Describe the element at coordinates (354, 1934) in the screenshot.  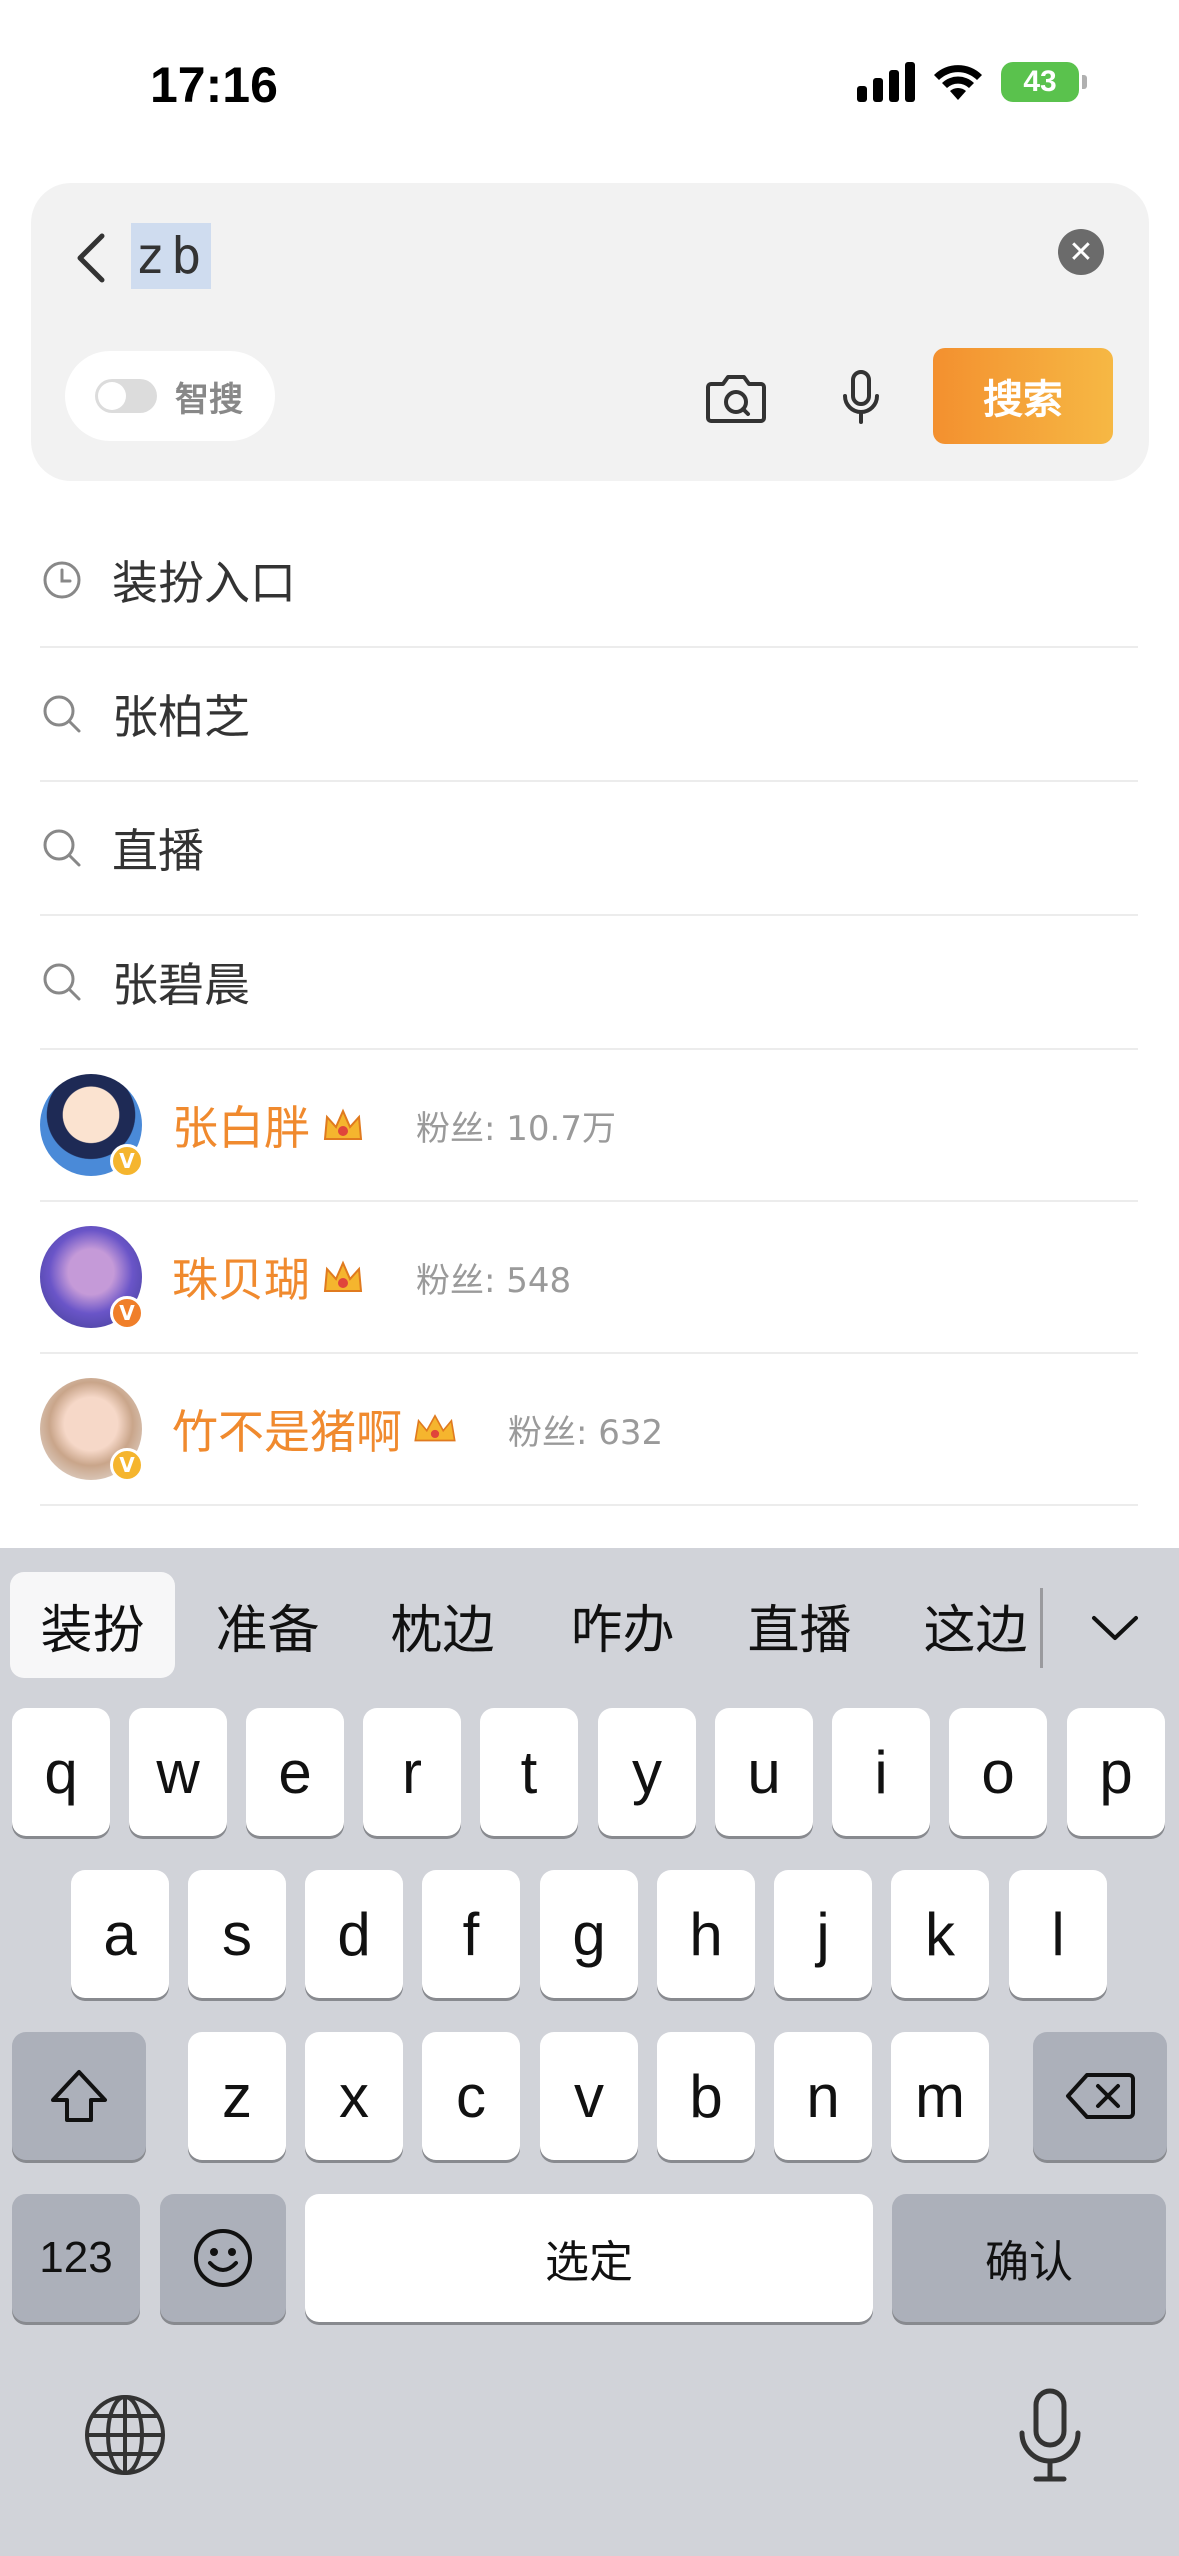
I see `key-d: d` at that location.